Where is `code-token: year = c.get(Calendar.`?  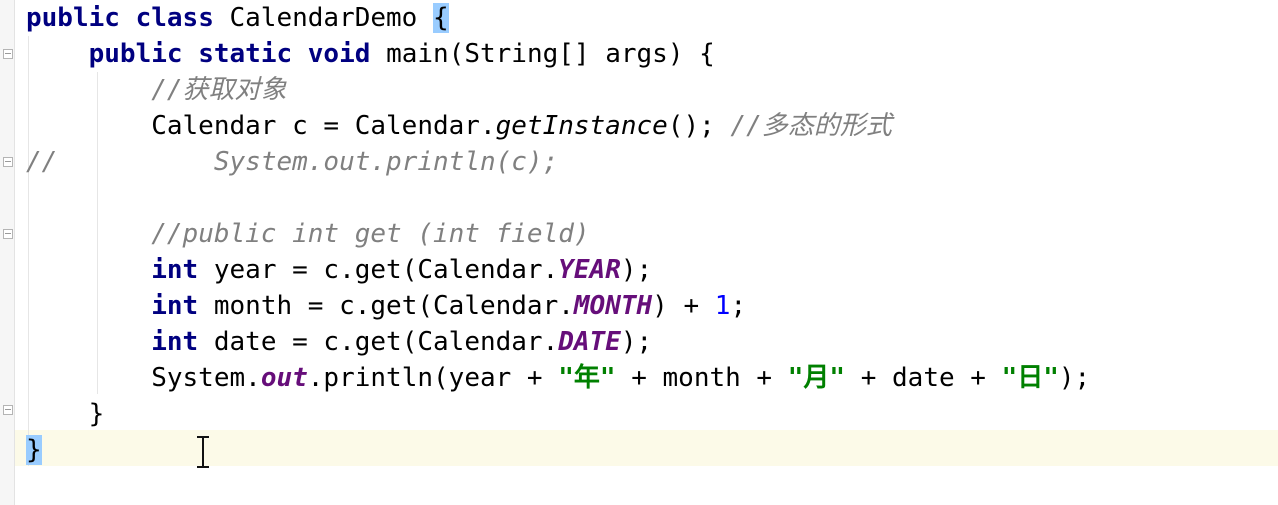
code-token: year = c.get(Calendar. is located at coordinates (386, 270).